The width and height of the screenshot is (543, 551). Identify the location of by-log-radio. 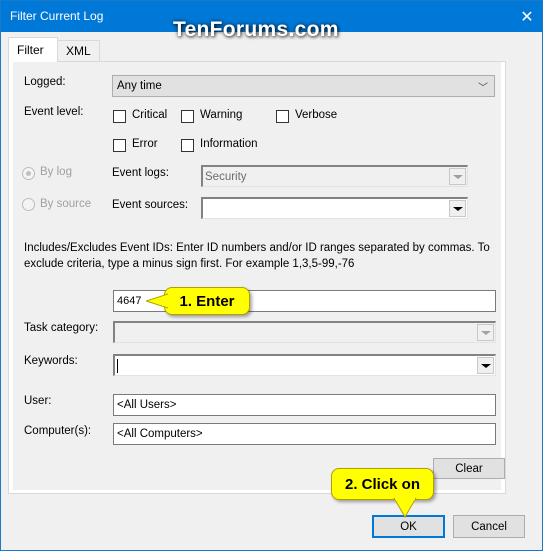
(28, 173).